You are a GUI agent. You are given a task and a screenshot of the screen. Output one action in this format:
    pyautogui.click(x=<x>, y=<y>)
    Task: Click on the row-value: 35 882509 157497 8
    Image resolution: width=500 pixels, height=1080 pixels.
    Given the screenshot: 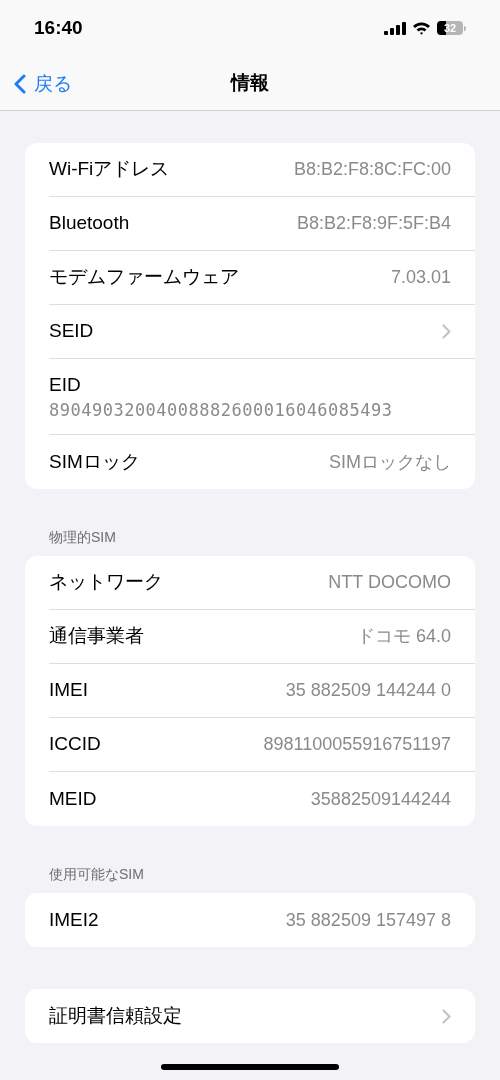 What is the action you would take?
    pyautogui.click(x=368, y=920)
    